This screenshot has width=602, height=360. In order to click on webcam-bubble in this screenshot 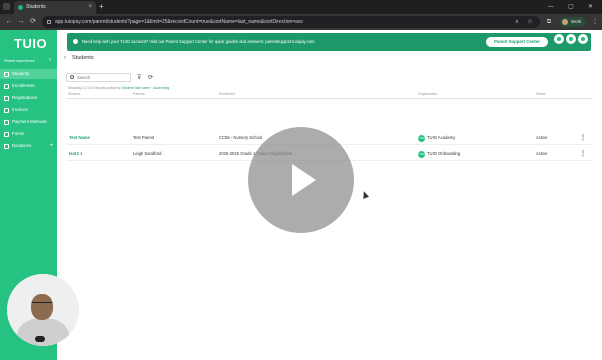, I will do `click(43, 310)`.